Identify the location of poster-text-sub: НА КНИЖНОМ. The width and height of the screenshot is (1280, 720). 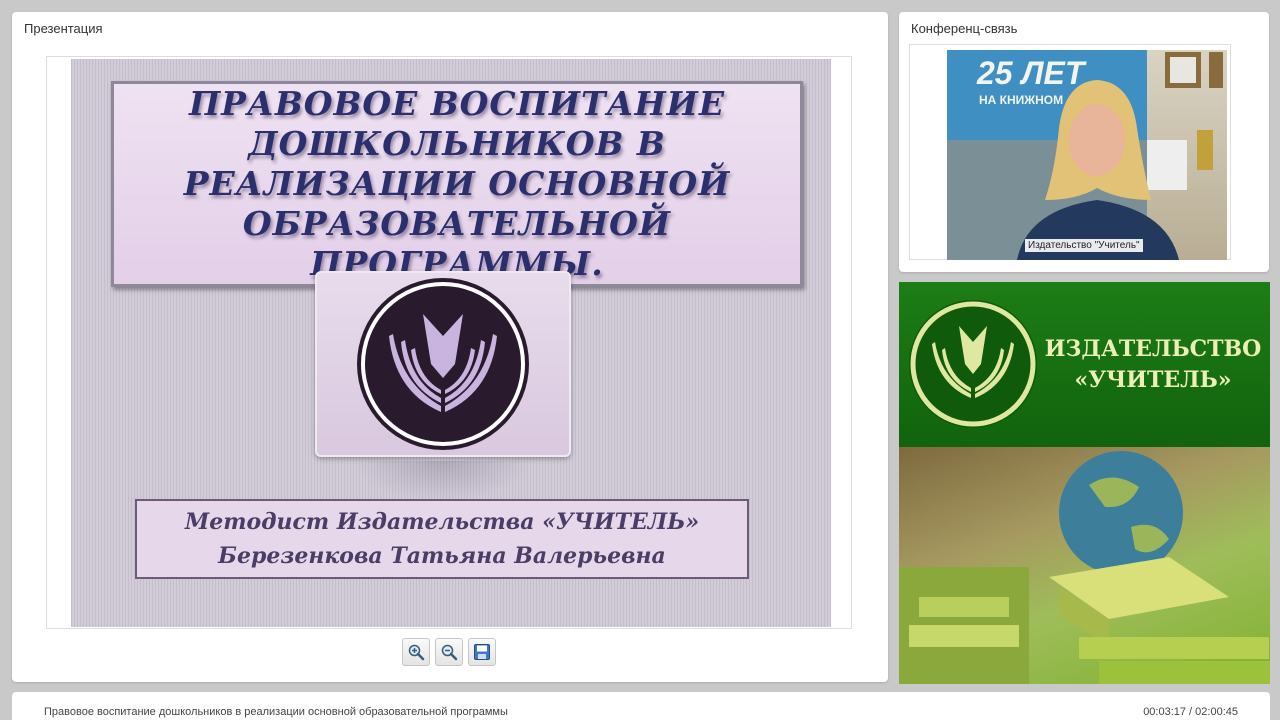
(1021, 100).